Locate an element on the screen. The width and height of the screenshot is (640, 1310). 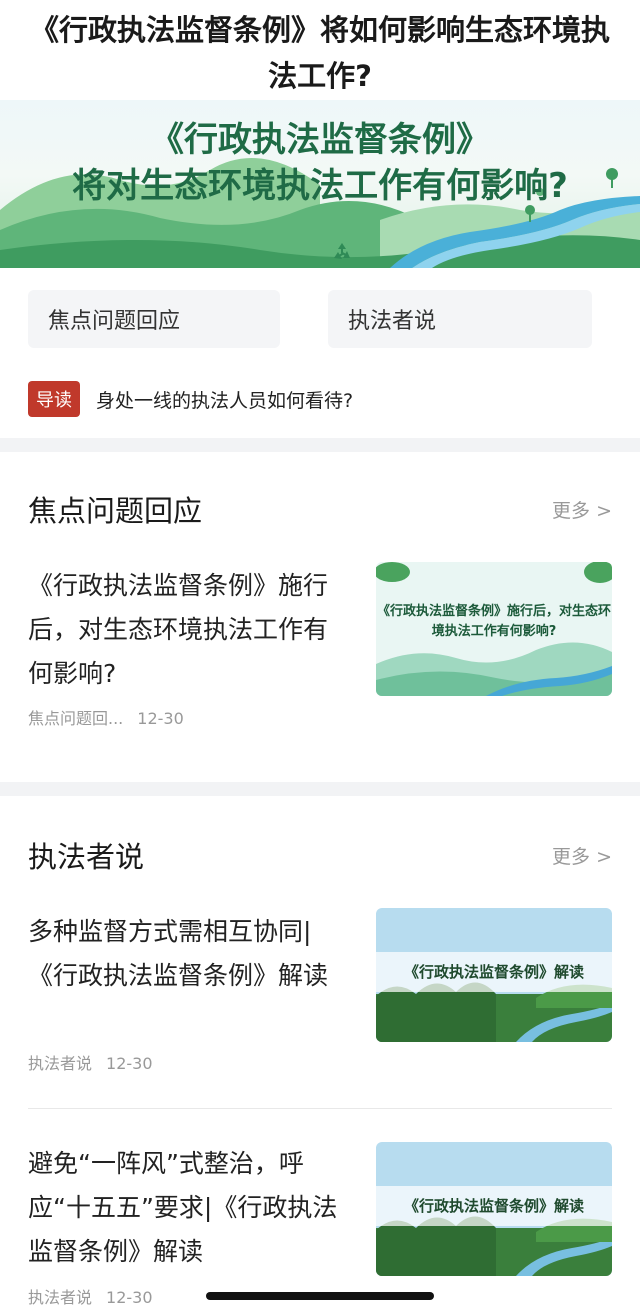
banner-title-line1: 《行政执法监督条例》 is located at coordinates (320, 140).